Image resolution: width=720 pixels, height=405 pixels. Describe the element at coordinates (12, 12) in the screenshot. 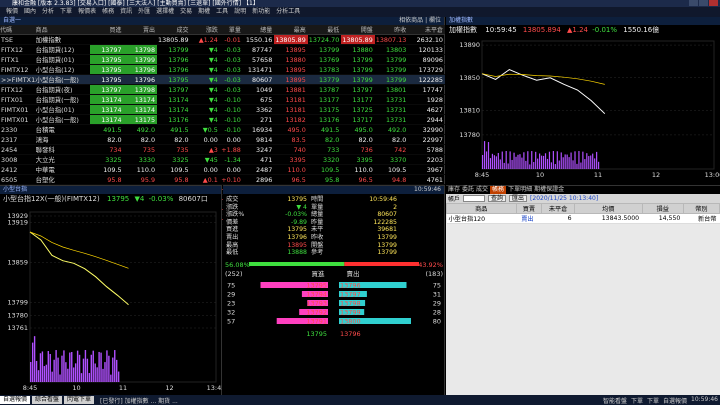

I see `menu-item: 報價` at that location.